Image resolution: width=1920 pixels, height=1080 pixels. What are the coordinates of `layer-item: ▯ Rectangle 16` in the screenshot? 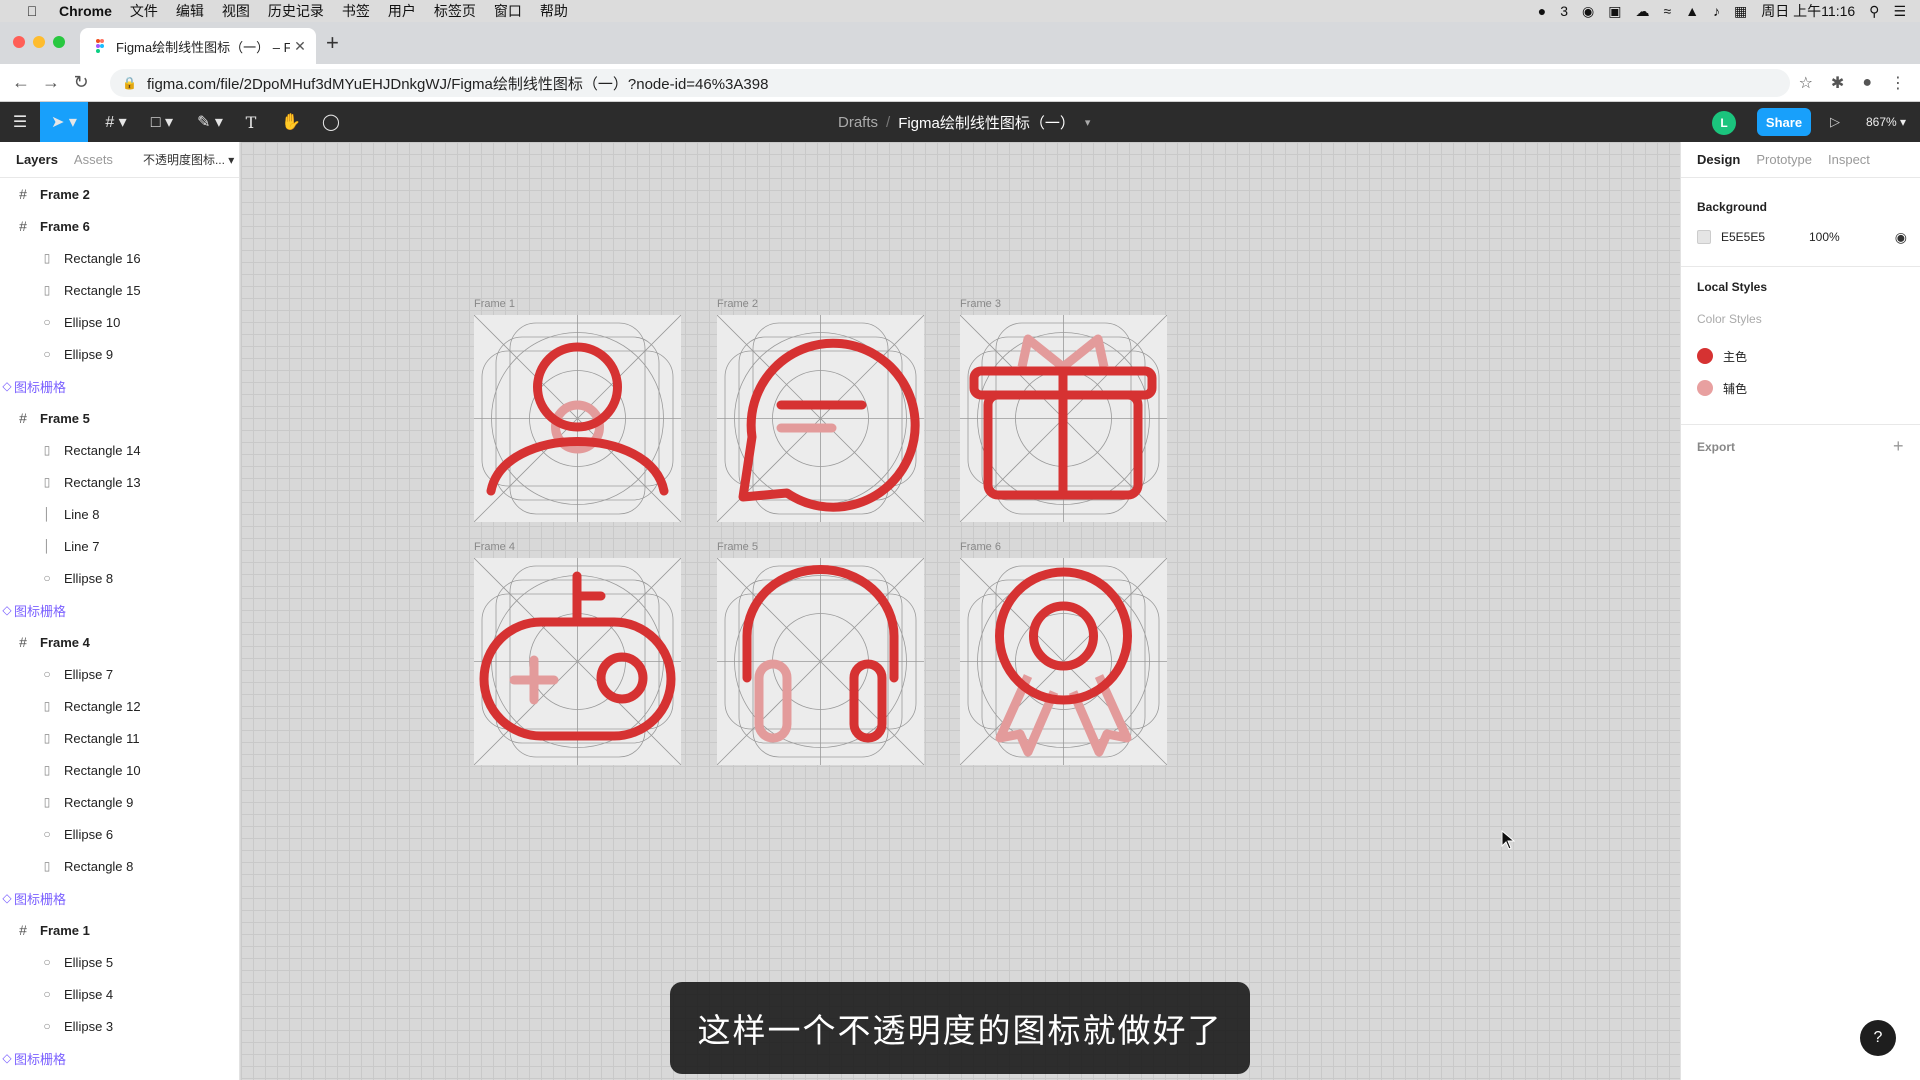 It's located at (119, 258).